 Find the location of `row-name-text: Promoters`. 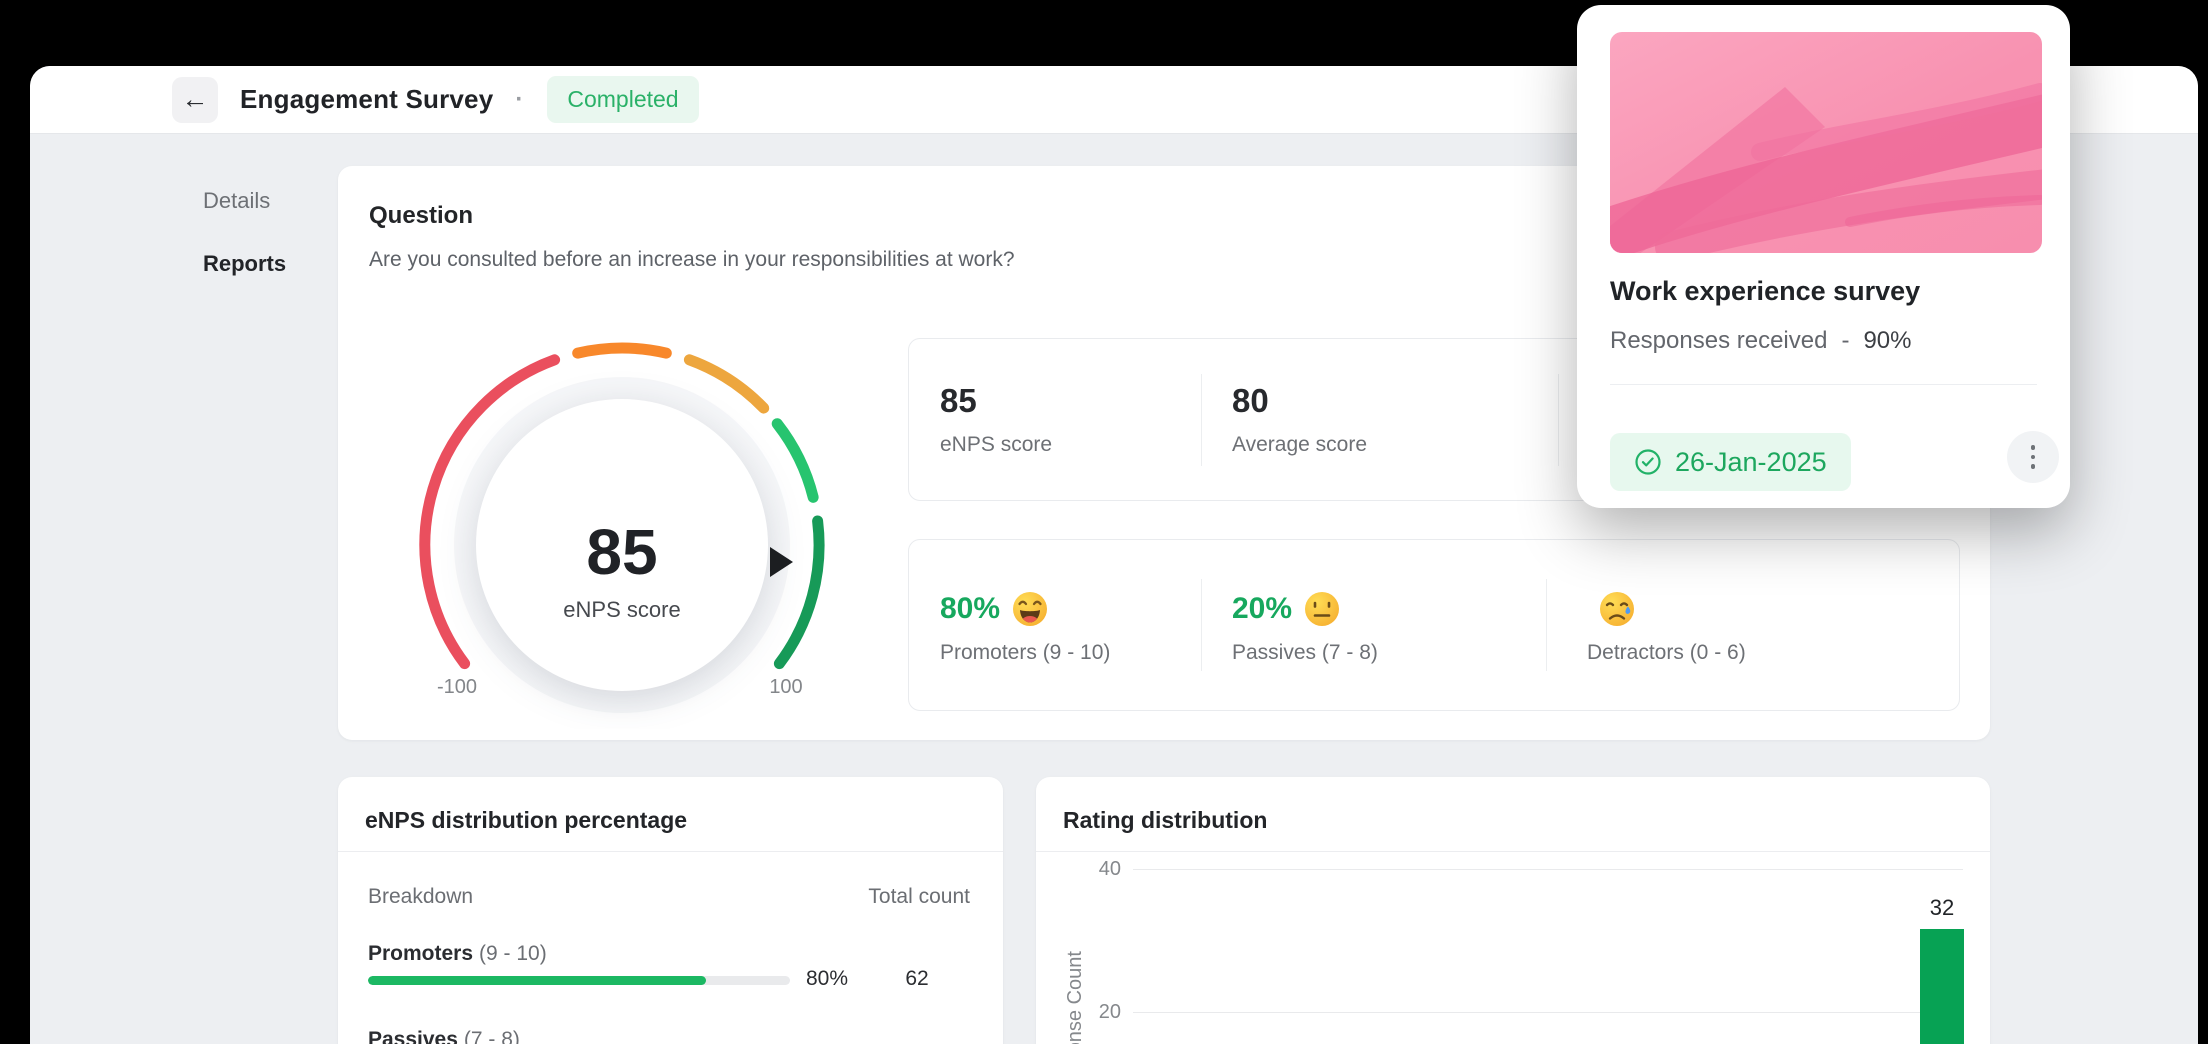

row-name-text: Promoters is located at coordinates (421, 953).